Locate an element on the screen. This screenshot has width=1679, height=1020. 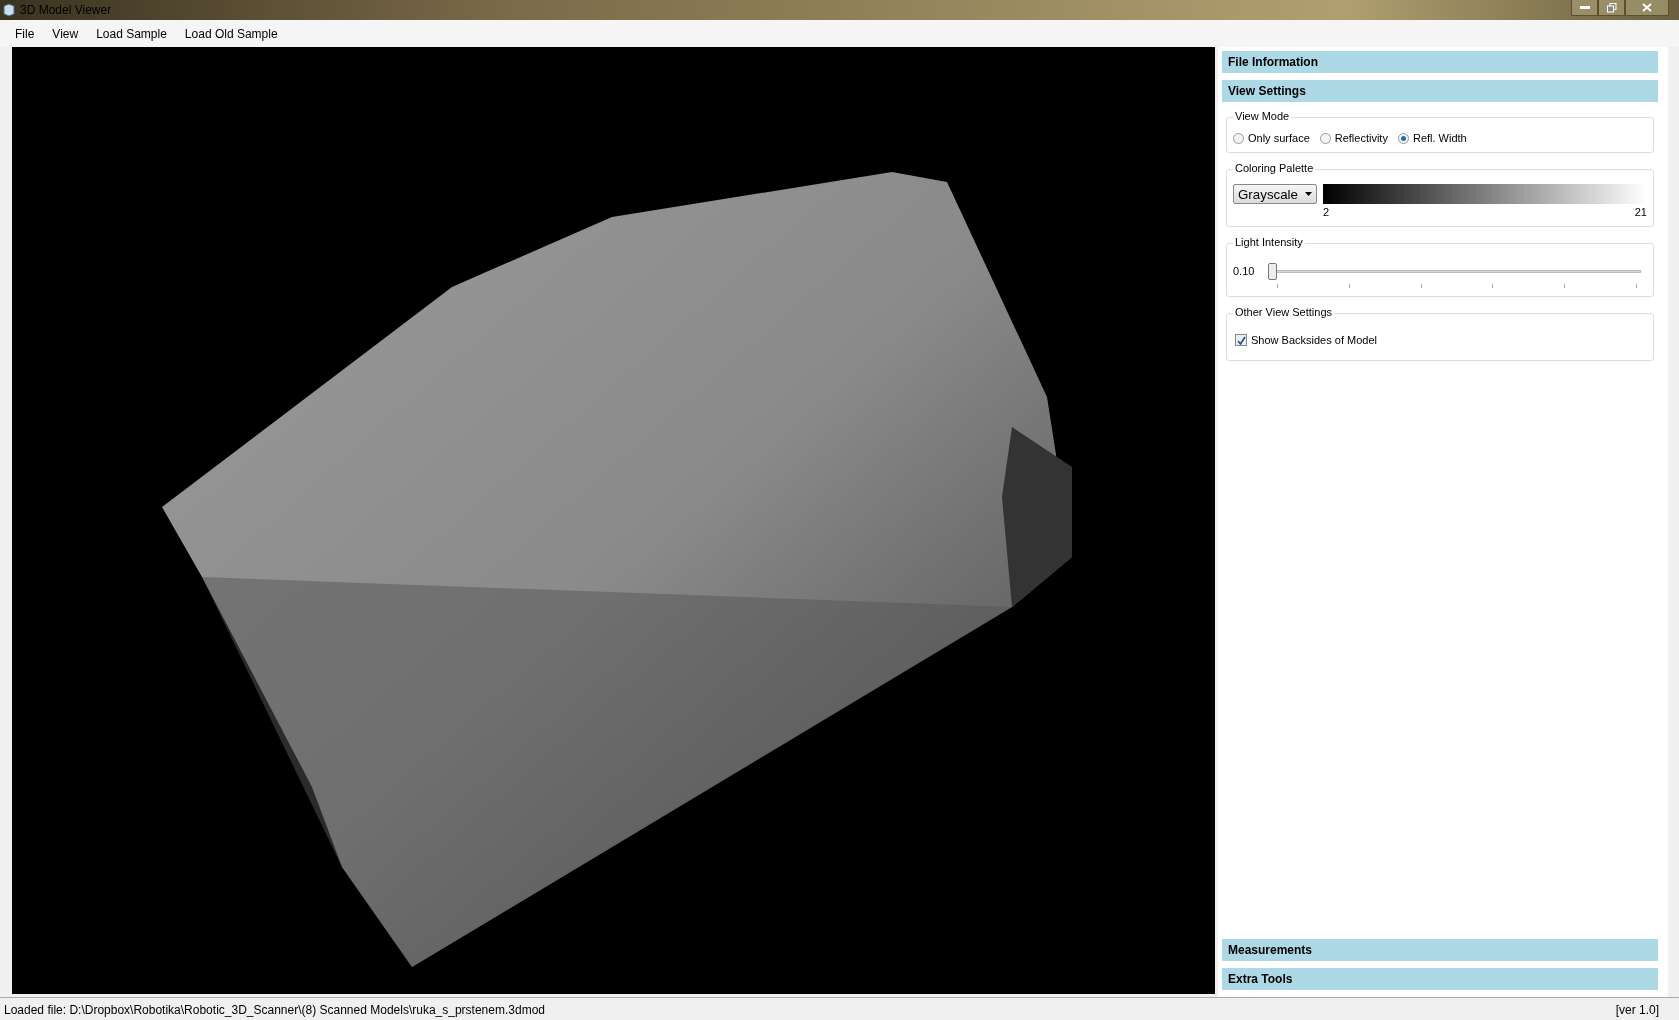
section-header: Extra Tools is located at coordinates (1440, 979).